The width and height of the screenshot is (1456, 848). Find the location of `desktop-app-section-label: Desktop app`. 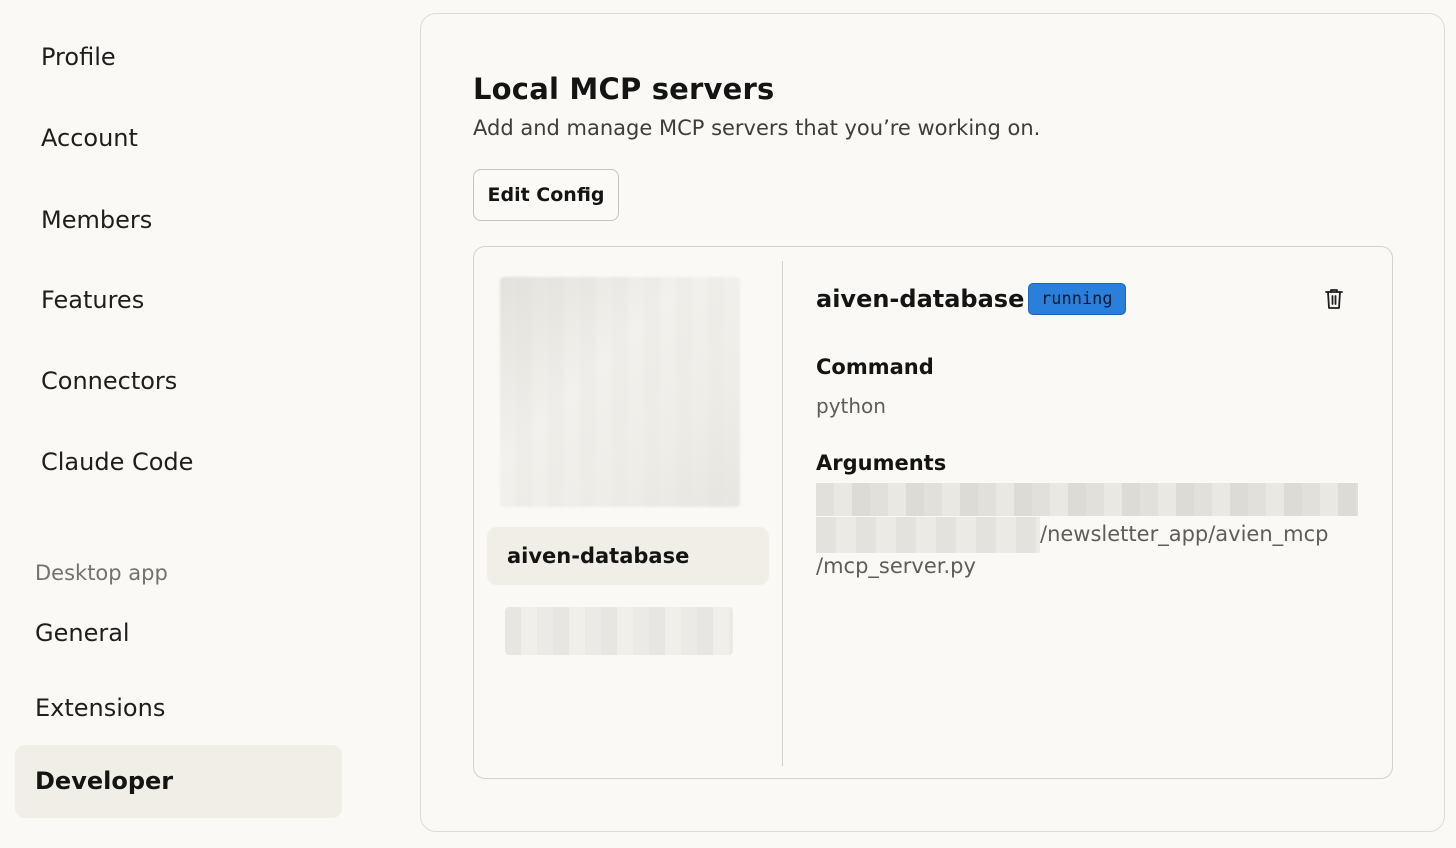

desktop-app-section-label: Desktop app is located at coordinates (101, 573).